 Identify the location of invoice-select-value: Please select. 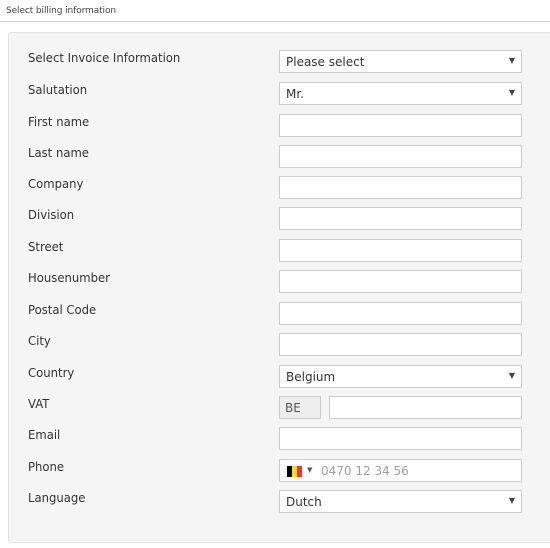
(325, 62).